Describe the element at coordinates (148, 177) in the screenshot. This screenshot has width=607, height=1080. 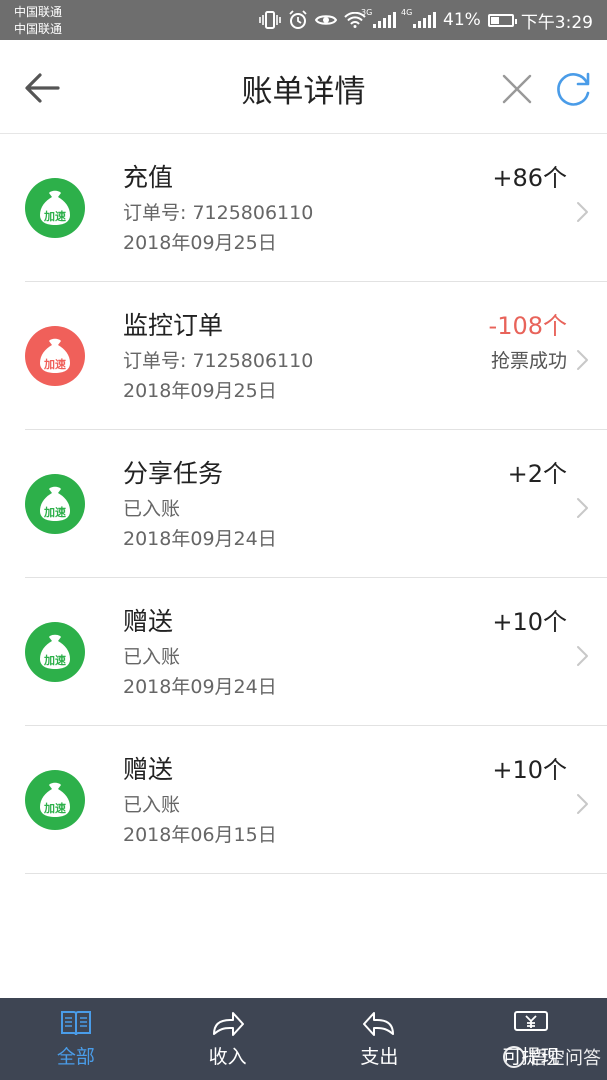
I see `record-title: 充值` at that location.